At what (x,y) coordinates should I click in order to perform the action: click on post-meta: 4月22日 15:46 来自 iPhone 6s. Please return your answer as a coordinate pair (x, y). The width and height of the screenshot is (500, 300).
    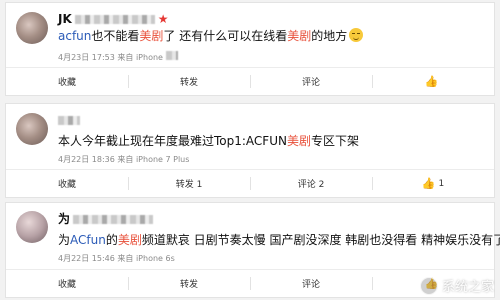
    Looking at the image, I should click on (116, 259).